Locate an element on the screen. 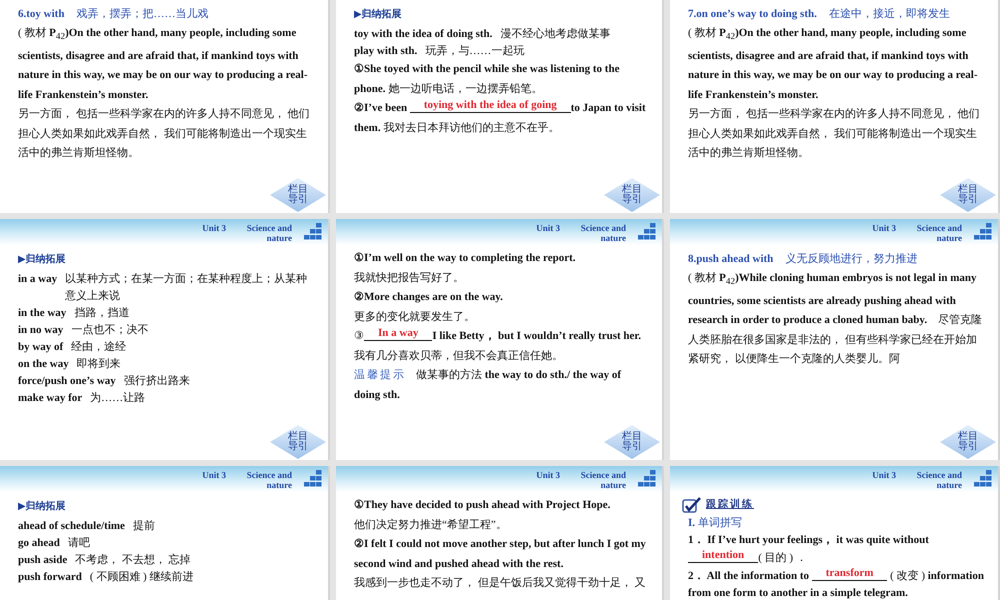 Image resolution: width=1000 pixels, height=600 pixels. phrase: go ahead is located at coordinates (39, 543).